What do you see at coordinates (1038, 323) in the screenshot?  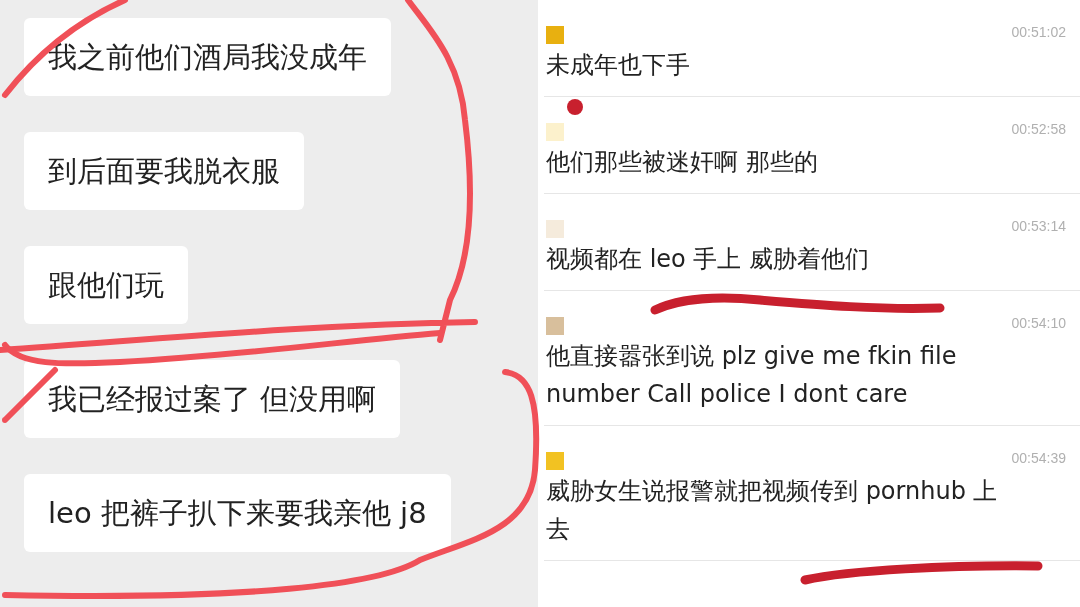 I see `timestamp: 00:54:10` at bounding box center [1038, 323].